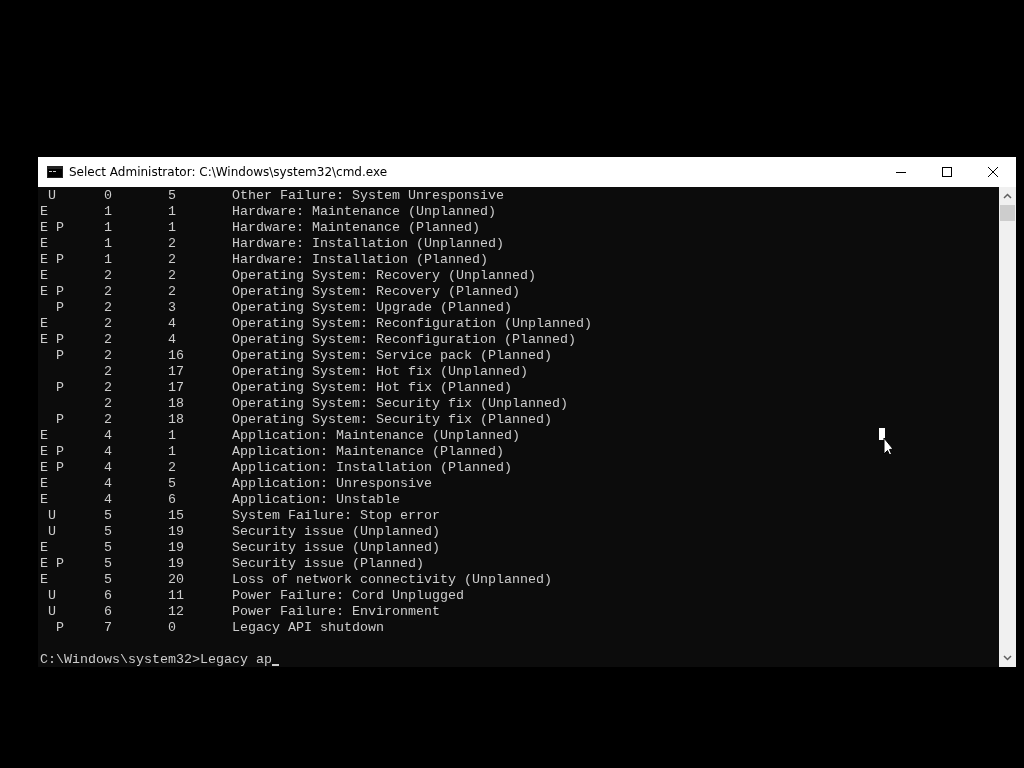 The width and height of the screenshot is (1024, 768). Describe the element at coordinates (328, 564) in the screenshot. I see `reason-text: Security issue (Planned)` at that location.